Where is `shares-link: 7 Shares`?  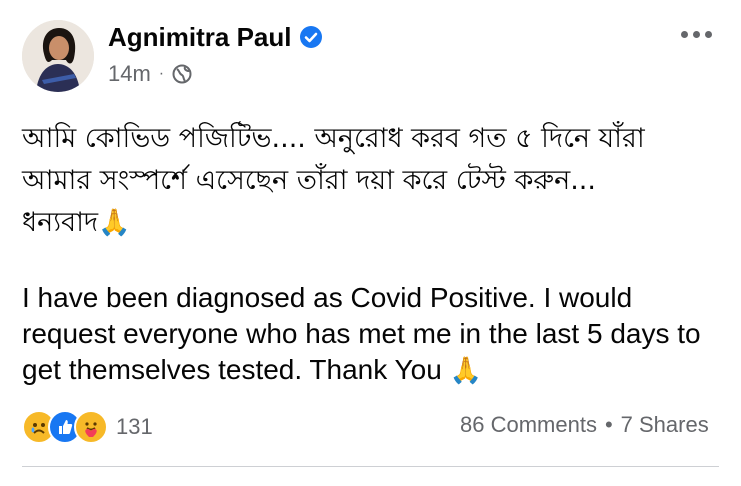 shares-link: 7 Shares is located at coordinates (665, 425).